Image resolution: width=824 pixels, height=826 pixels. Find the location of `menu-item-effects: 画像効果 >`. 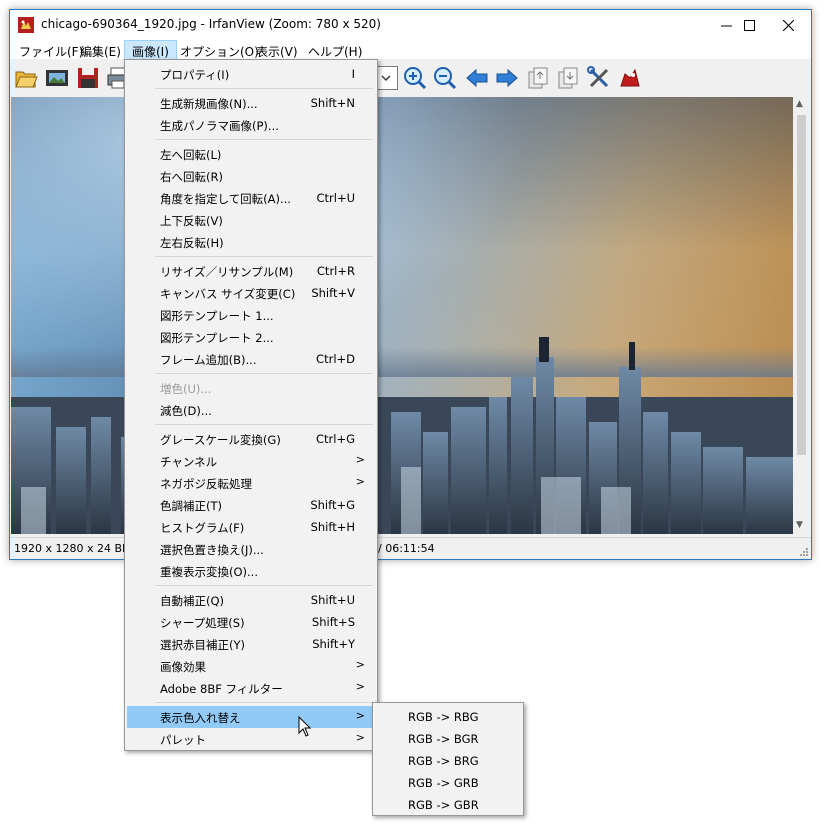

menu-item-effects: 画像効果 > is located at coordinates (251, 666).